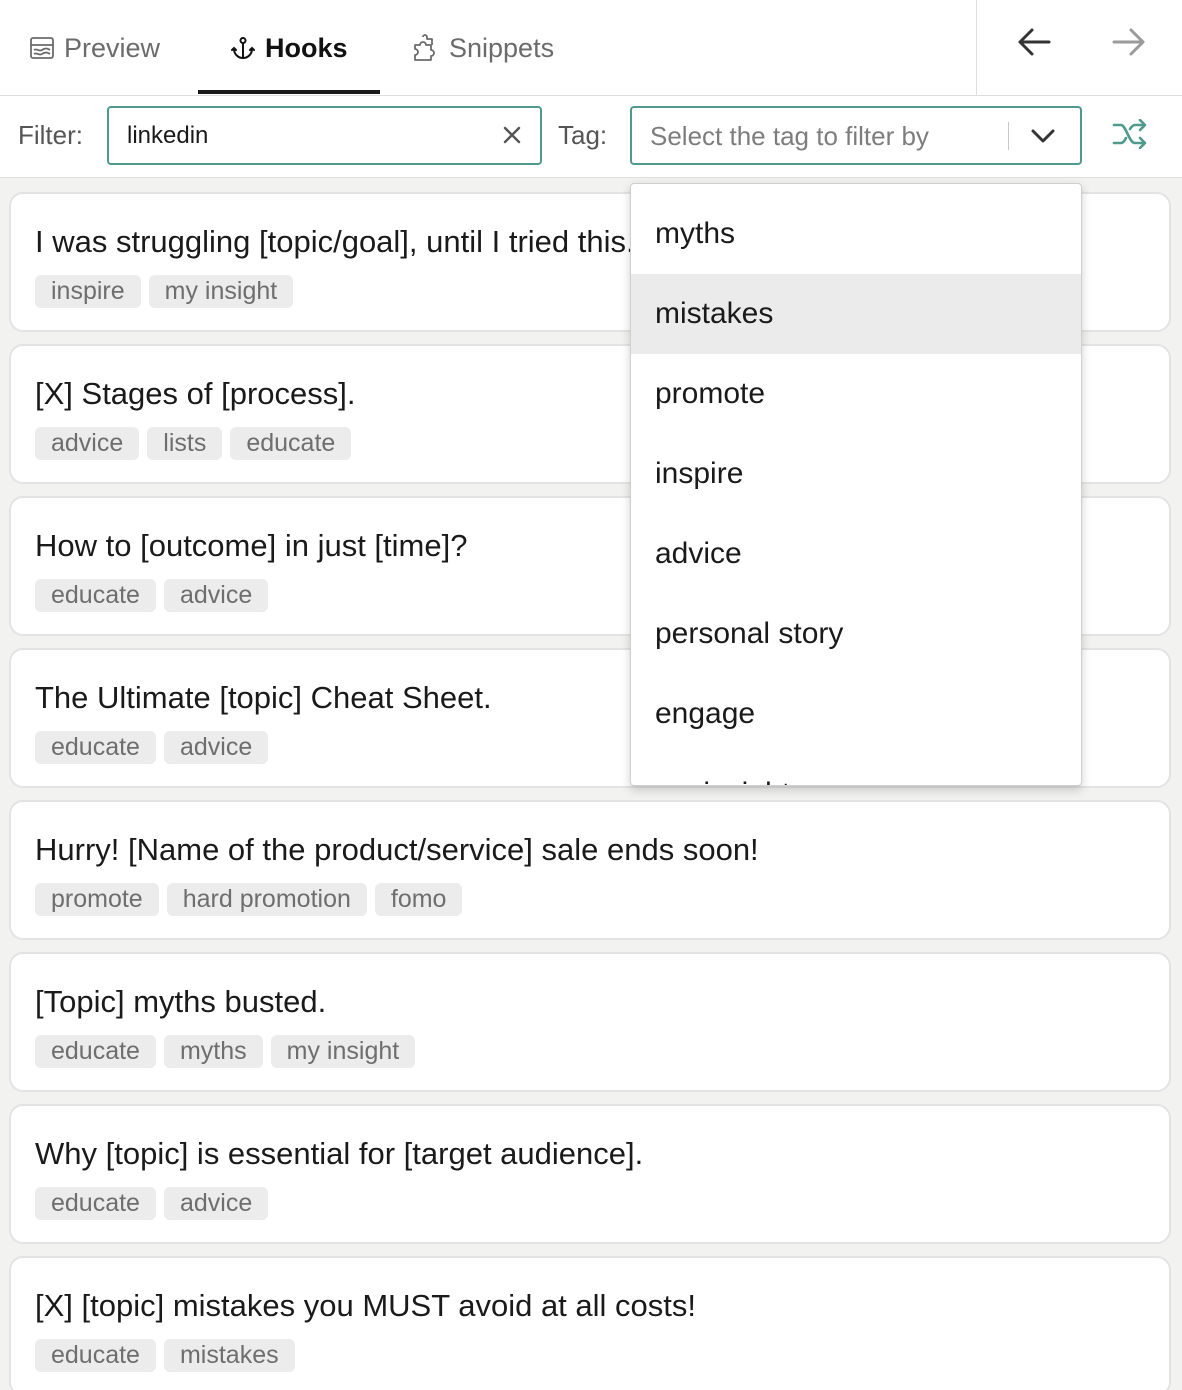 Image resolution: width=1182 pixels, height=1390 pixels. I want to click on filter-label: Filter:, so click(50, 135).